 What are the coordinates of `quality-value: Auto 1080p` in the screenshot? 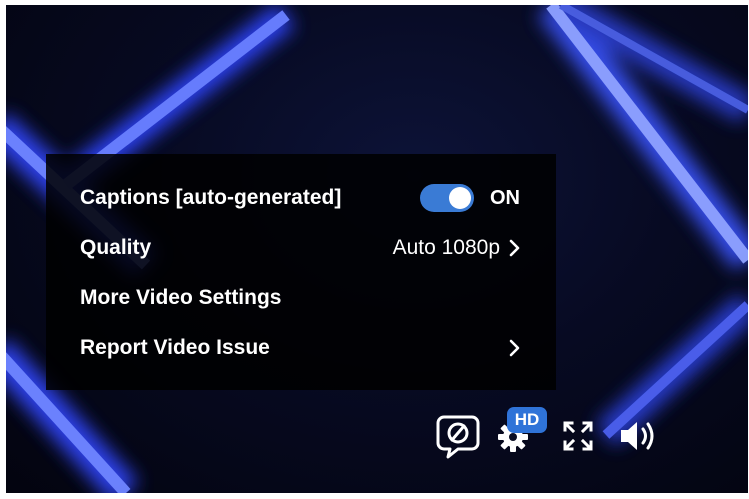 It's located at (446, 247).